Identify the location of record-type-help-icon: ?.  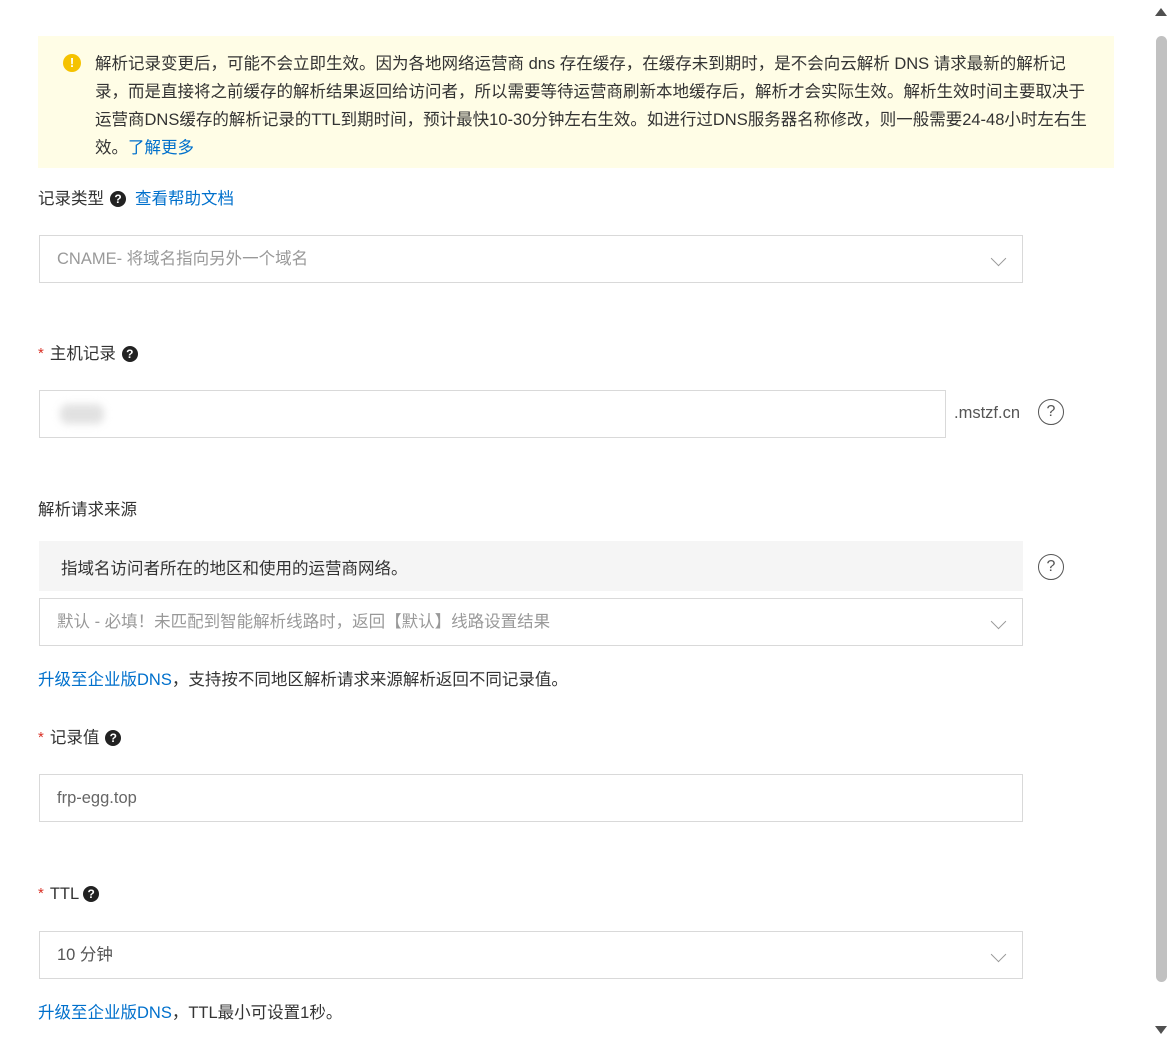
(118, 199).